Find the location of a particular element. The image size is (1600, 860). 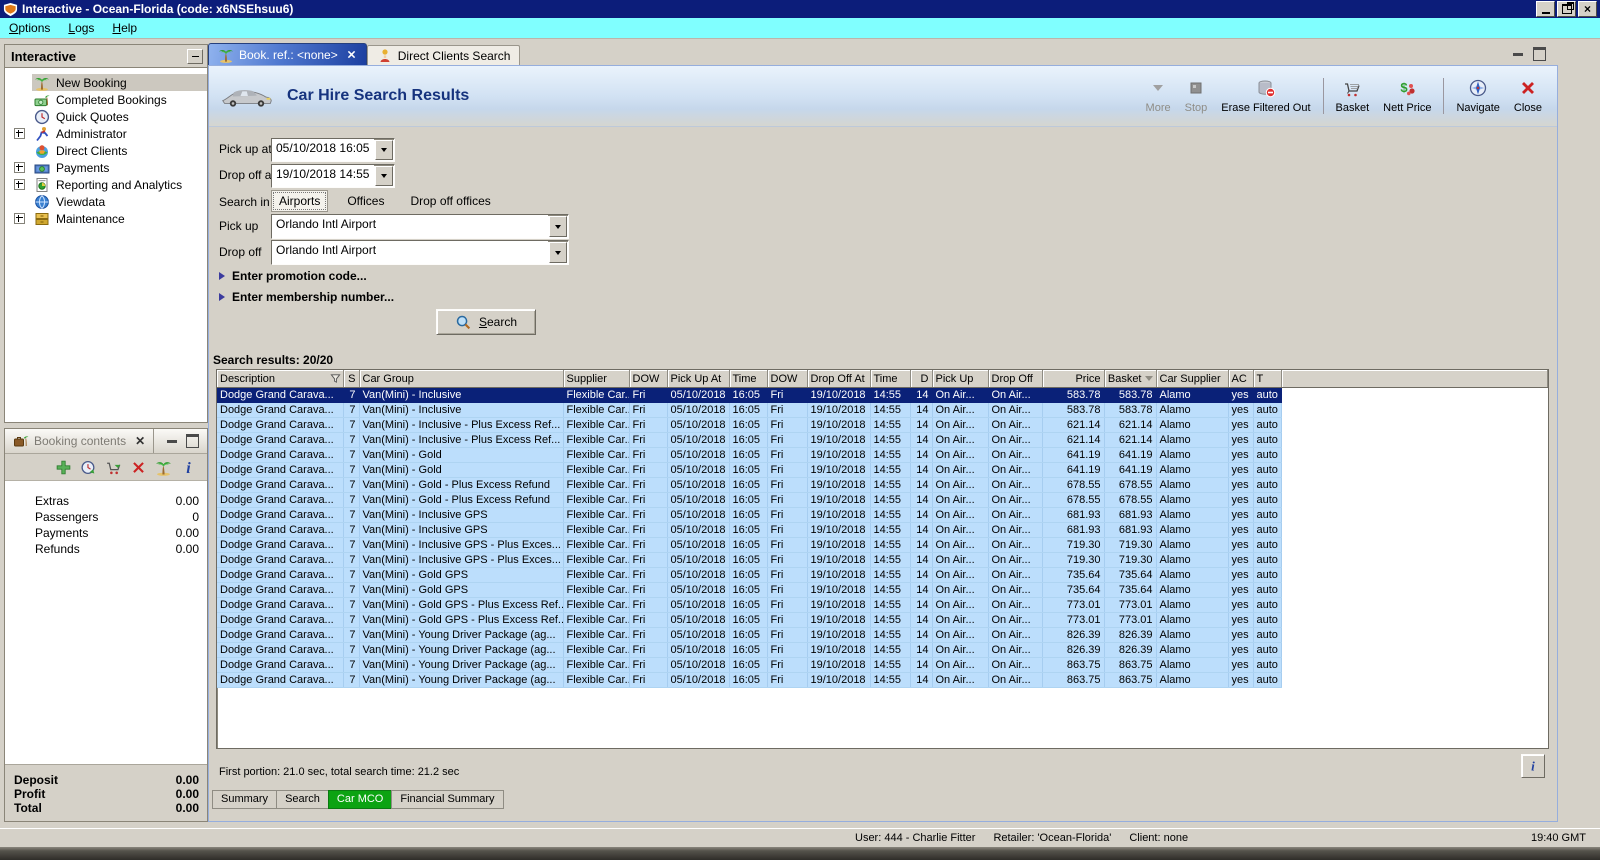

menu-item-help: Help is located at coordinates (124, 28).